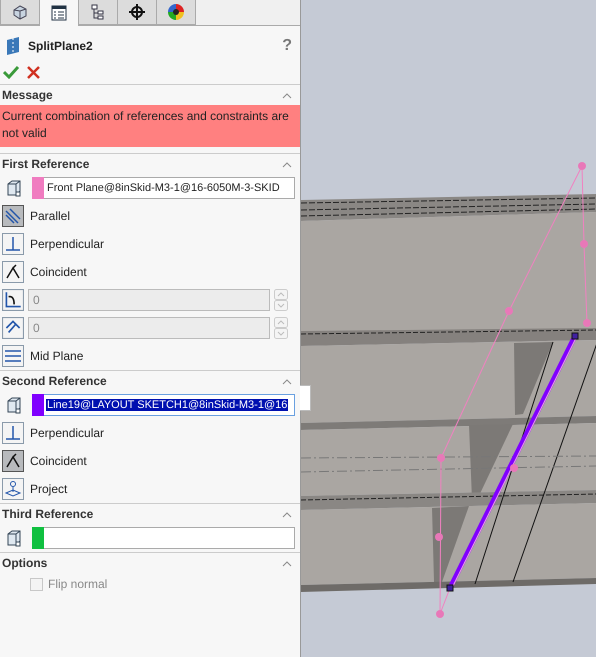 This screenshot has height=657, width=596. I want to click on option-label: Parallel, so click(50, 216).